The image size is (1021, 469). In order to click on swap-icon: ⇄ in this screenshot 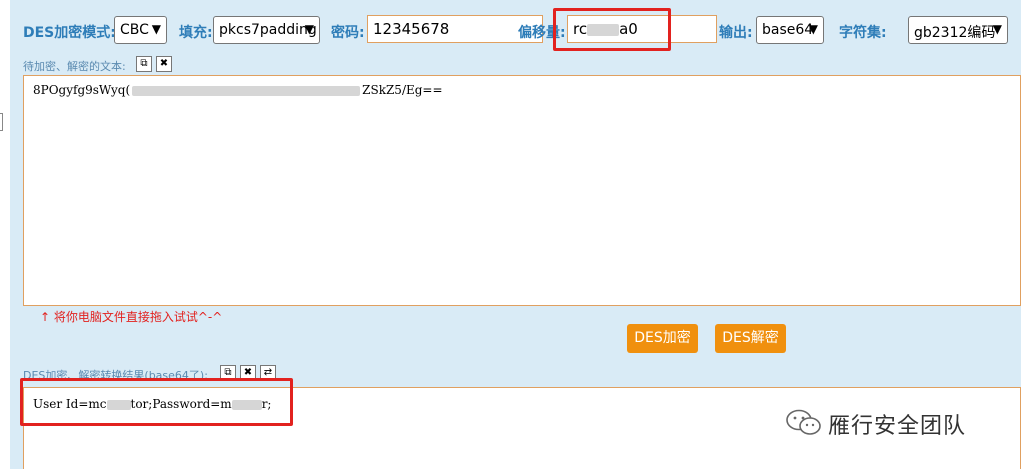, I will do `click(268, 372)`.